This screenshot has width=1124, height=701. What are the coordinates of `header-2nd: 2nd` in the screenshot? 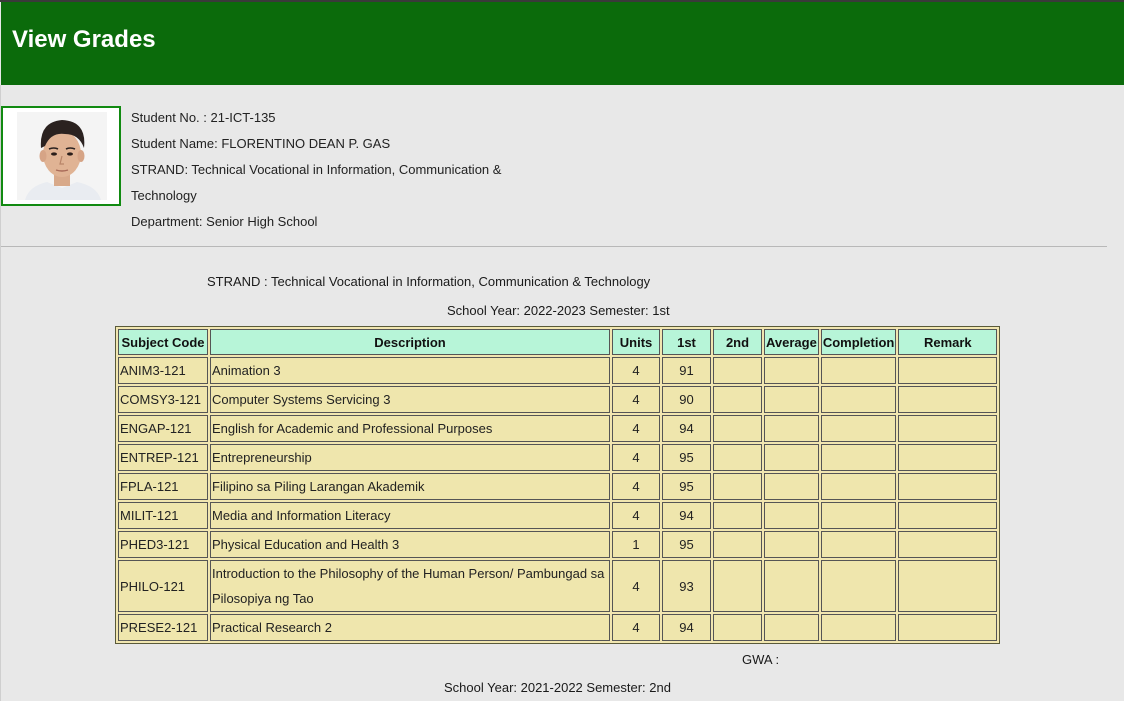 It's located at (737, 342).